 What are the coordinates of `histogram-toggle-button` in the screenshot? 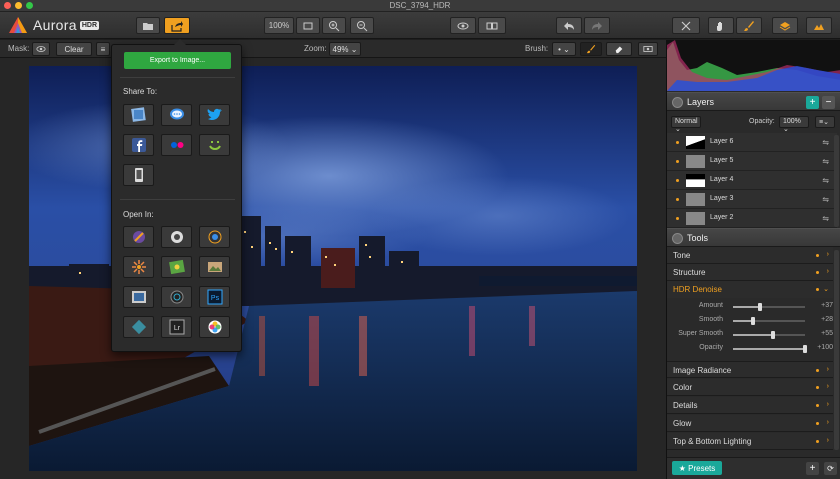 It's located at (819, 25).